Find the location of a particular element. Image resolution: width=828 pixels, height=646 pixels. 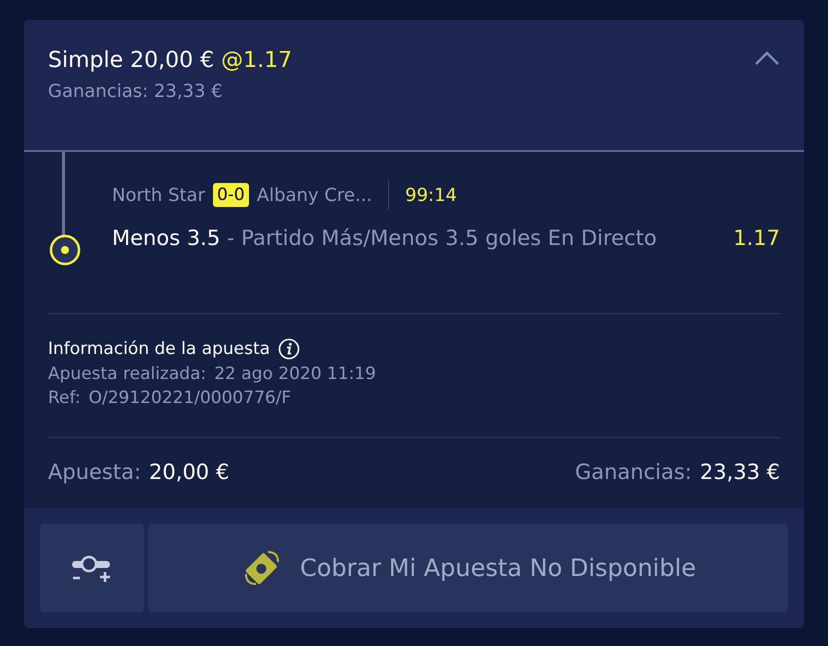

edit-bet-button is located at coordinates (92, 568).